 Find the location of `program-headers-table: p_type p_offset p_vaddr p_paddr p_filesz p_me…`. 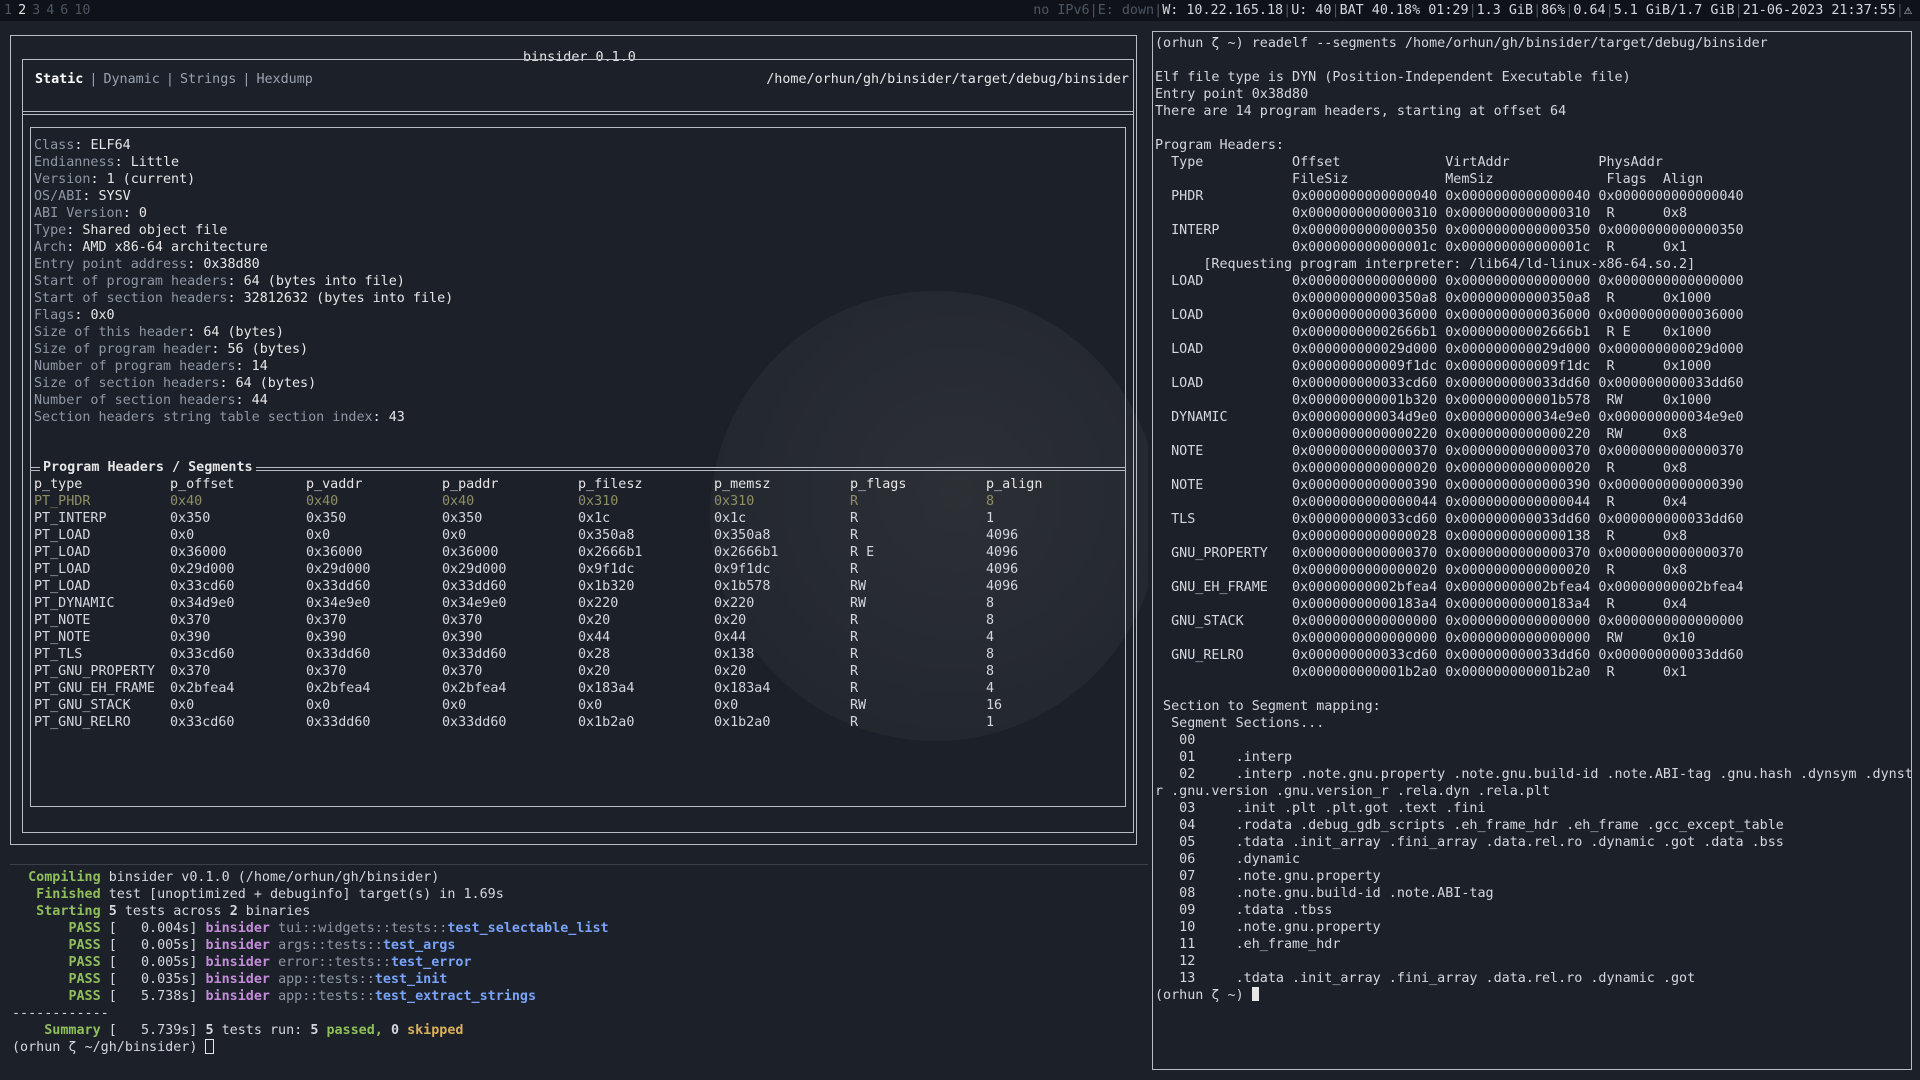

program-headers-table: p_type p_offset p_vaddr p_paddr p_filesz p_me… is located at coordinates (550, 603).